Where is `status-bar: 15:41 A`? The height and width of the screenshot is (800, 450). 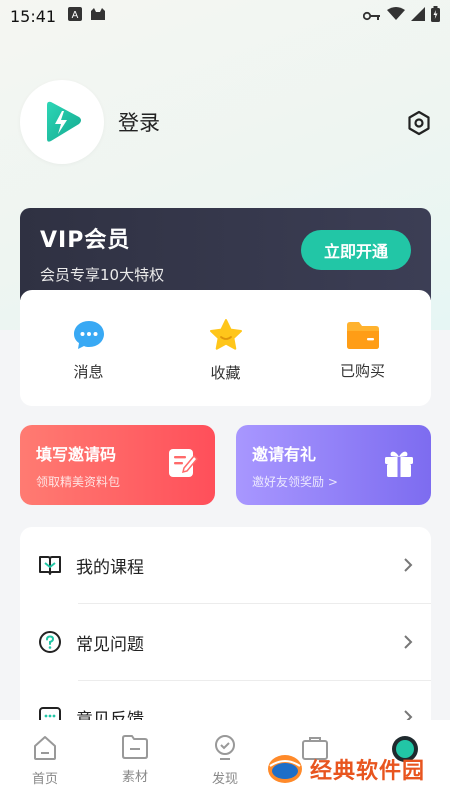 status-bar: 15:41 A is located at coordinates (225, 16).